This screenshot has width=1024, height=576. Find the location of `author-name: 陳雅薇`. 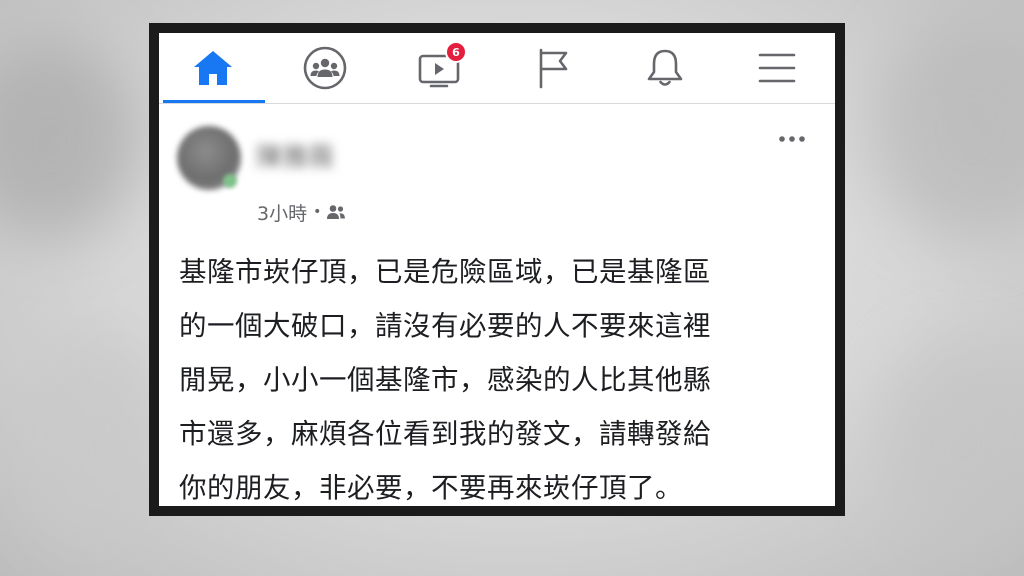

author-name: 陳雅薇 is located at coordinates (295, 155).